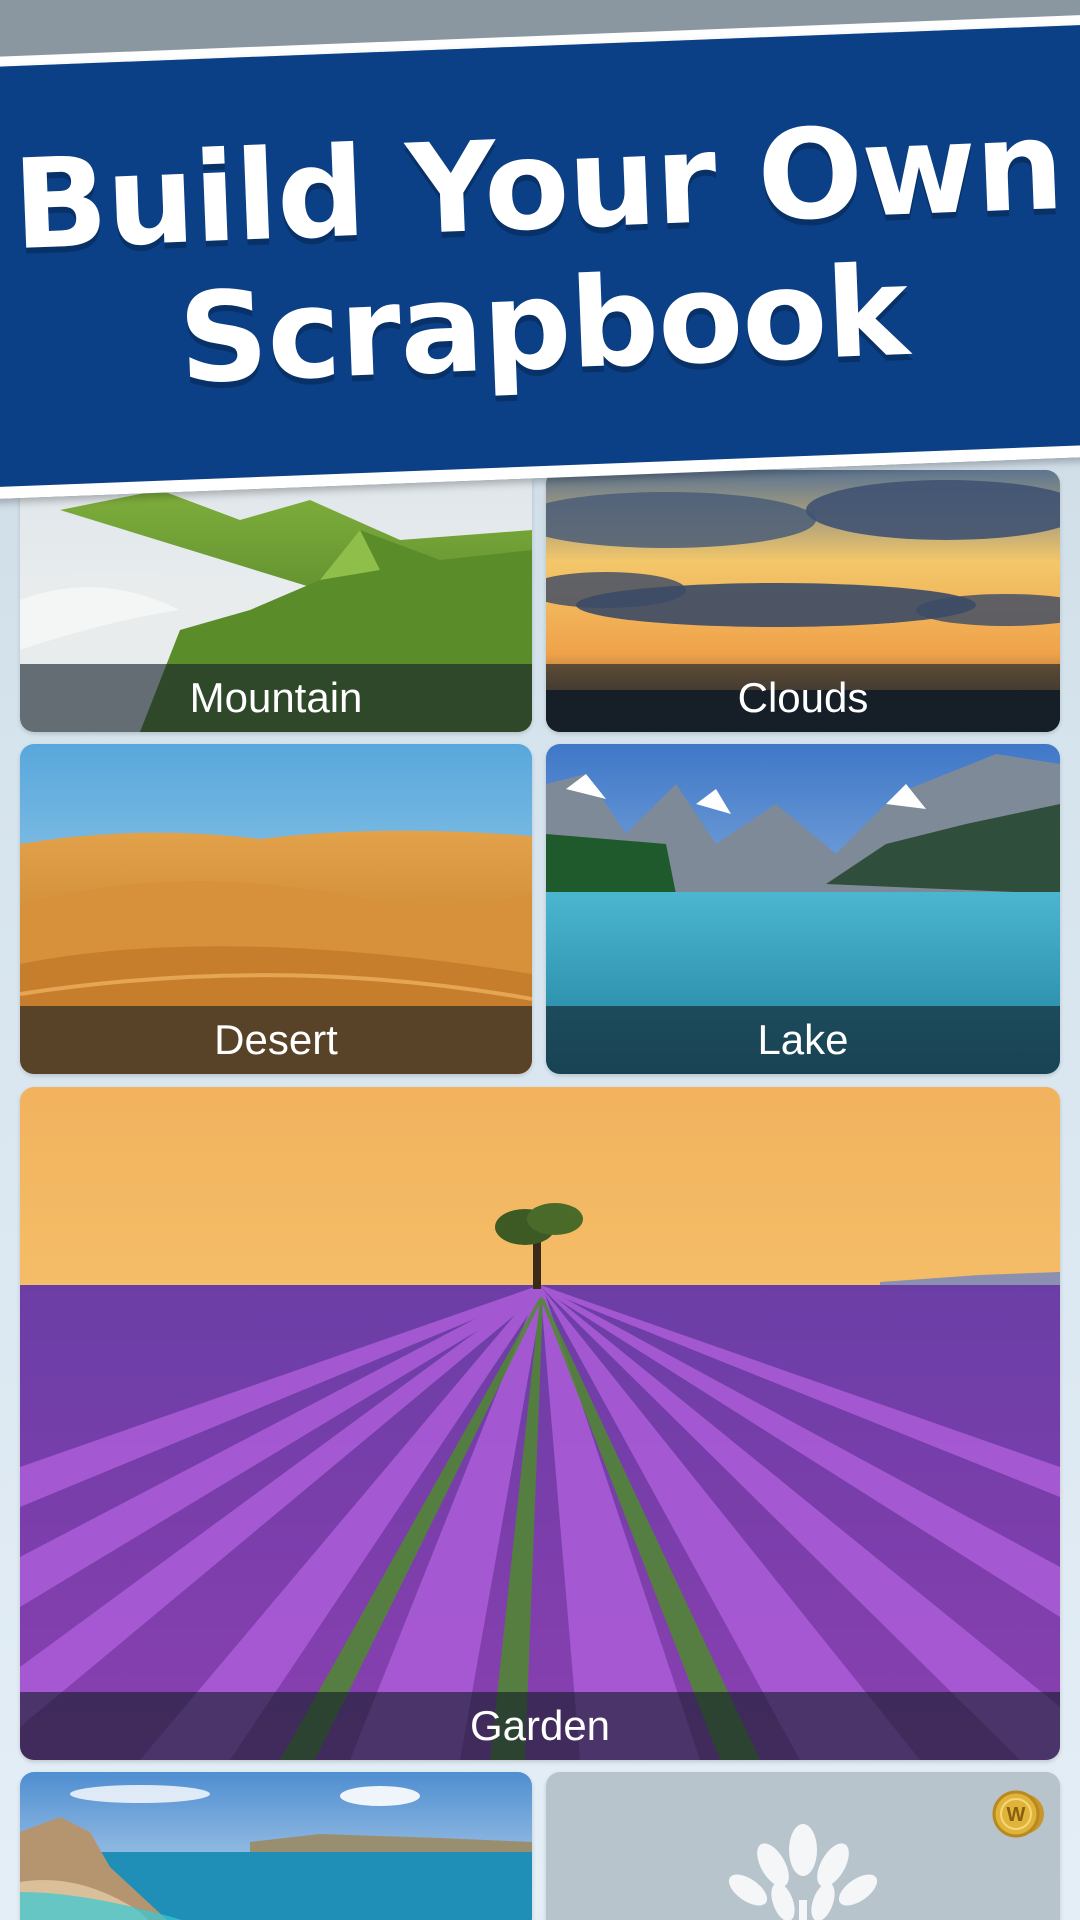  What do you see at coordinates (803, 909) in the screenshot?
I see `tile-lake: Lake` at bounding box center [803, 909].